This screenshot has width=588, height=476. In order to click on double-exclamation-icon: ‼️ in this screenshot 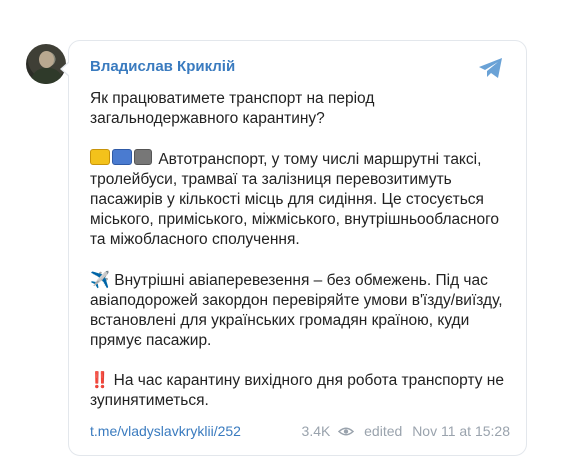, I will do `click(100, 380)`.